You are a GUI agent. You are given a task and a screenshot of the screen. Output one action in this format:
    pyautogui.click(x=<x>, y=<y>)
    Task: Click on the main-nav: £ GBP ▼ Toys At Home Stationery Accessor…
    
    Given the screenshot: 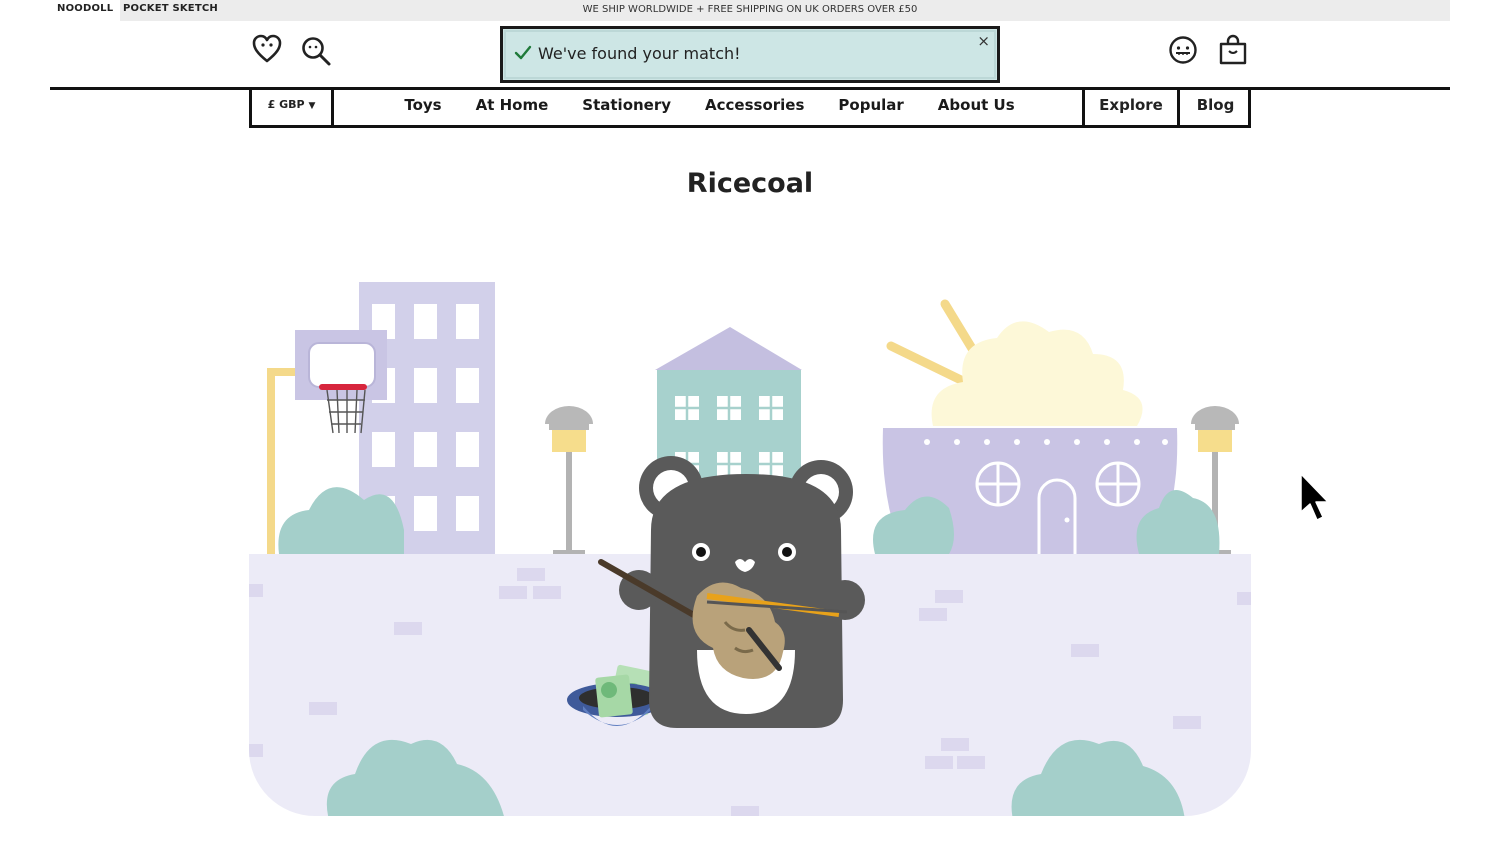 What is the action you would take?
    pyautogui.click(x=750, y=109)
    